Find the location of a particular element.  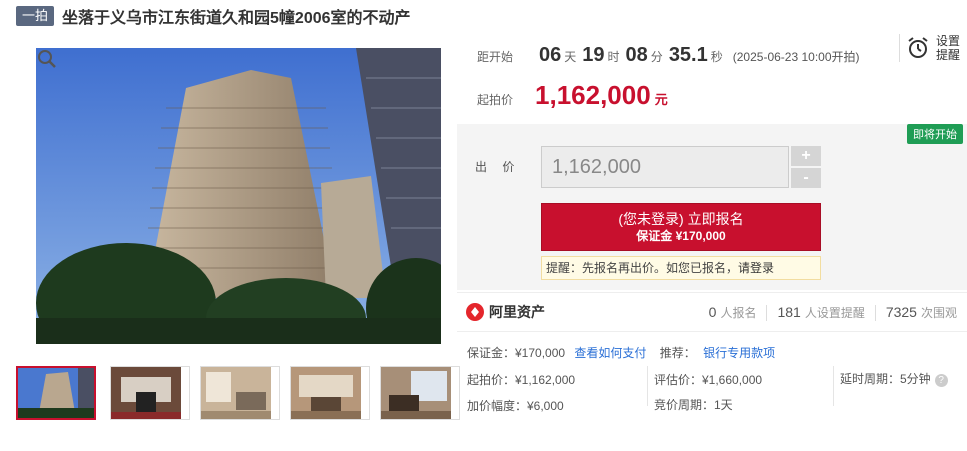

how-to-pay-link: 查看如何支付 is located at coordinates (610, 353).